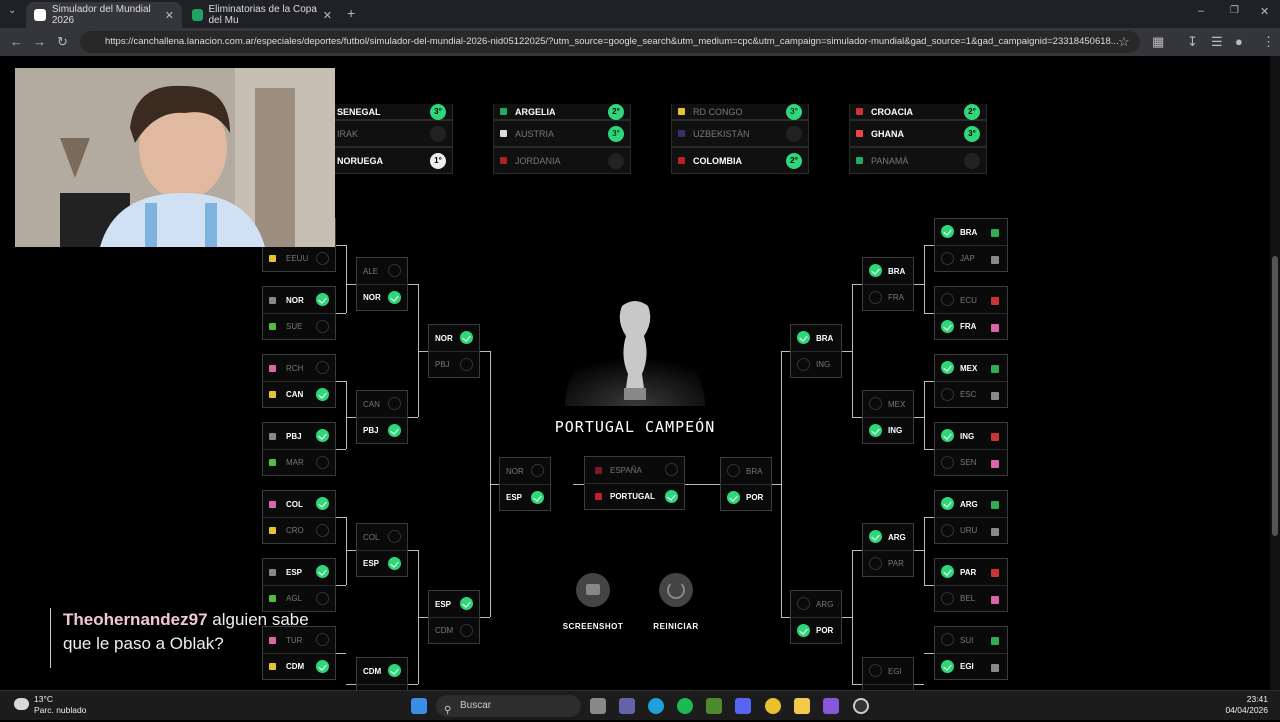 The width and height of the screenshot is (1280, 722). What do you see at coordinates (593, 603) in the screenshot?
I see `screenshot-button: SCREENSHOT` at bounding box center [593, 603].